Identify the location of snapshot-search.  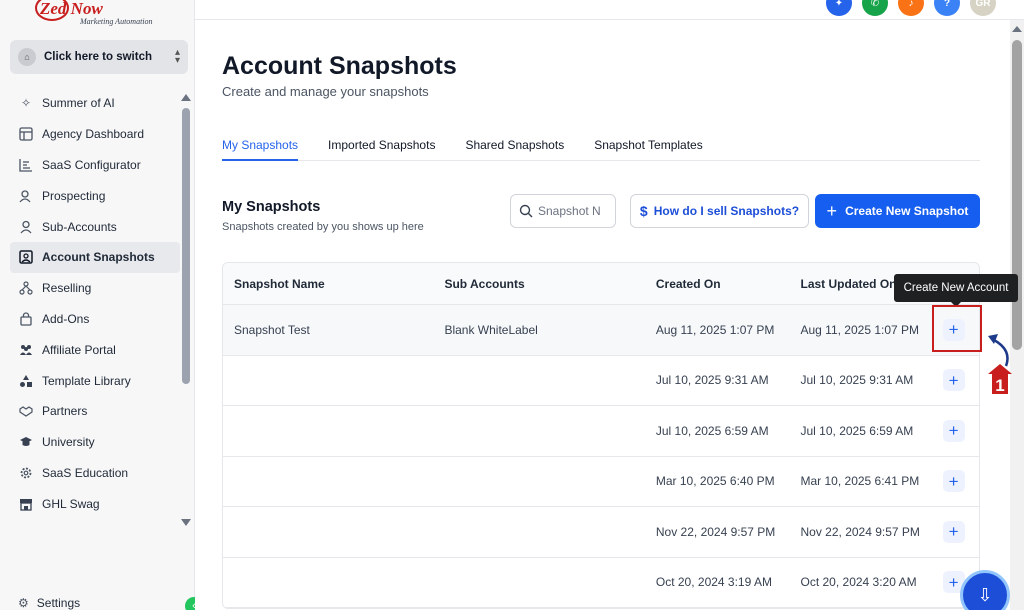
(563, 211).